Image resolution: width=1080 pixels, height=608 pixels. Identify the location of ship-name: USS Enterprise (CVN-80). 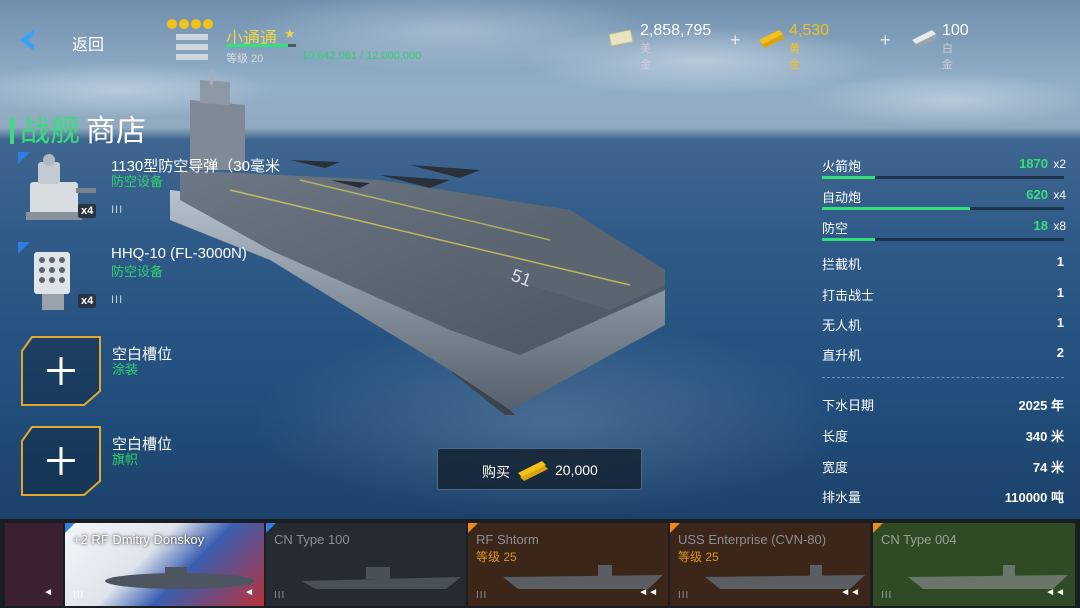
(752, 539).